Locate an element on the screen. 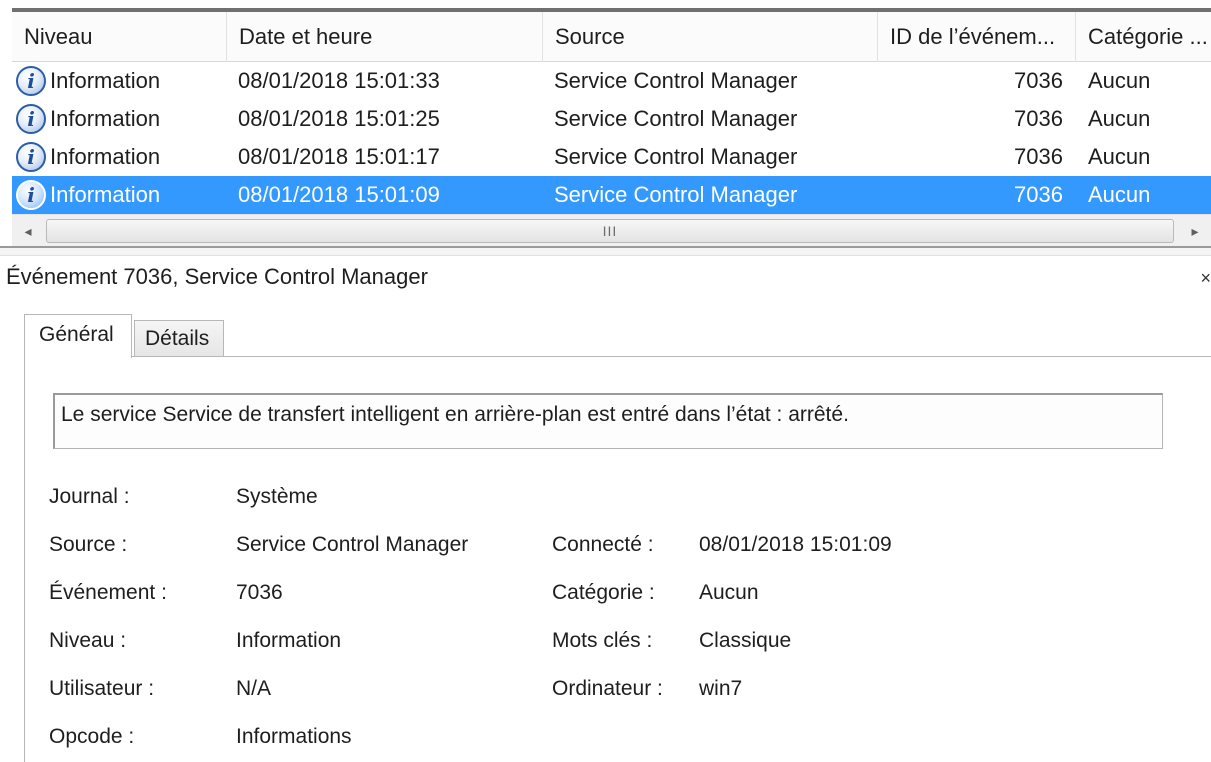 The height and width of the screenshot is (762, 1211). event-date: 08/01/2018 15:01:09 is located at coordinates (339, 194).